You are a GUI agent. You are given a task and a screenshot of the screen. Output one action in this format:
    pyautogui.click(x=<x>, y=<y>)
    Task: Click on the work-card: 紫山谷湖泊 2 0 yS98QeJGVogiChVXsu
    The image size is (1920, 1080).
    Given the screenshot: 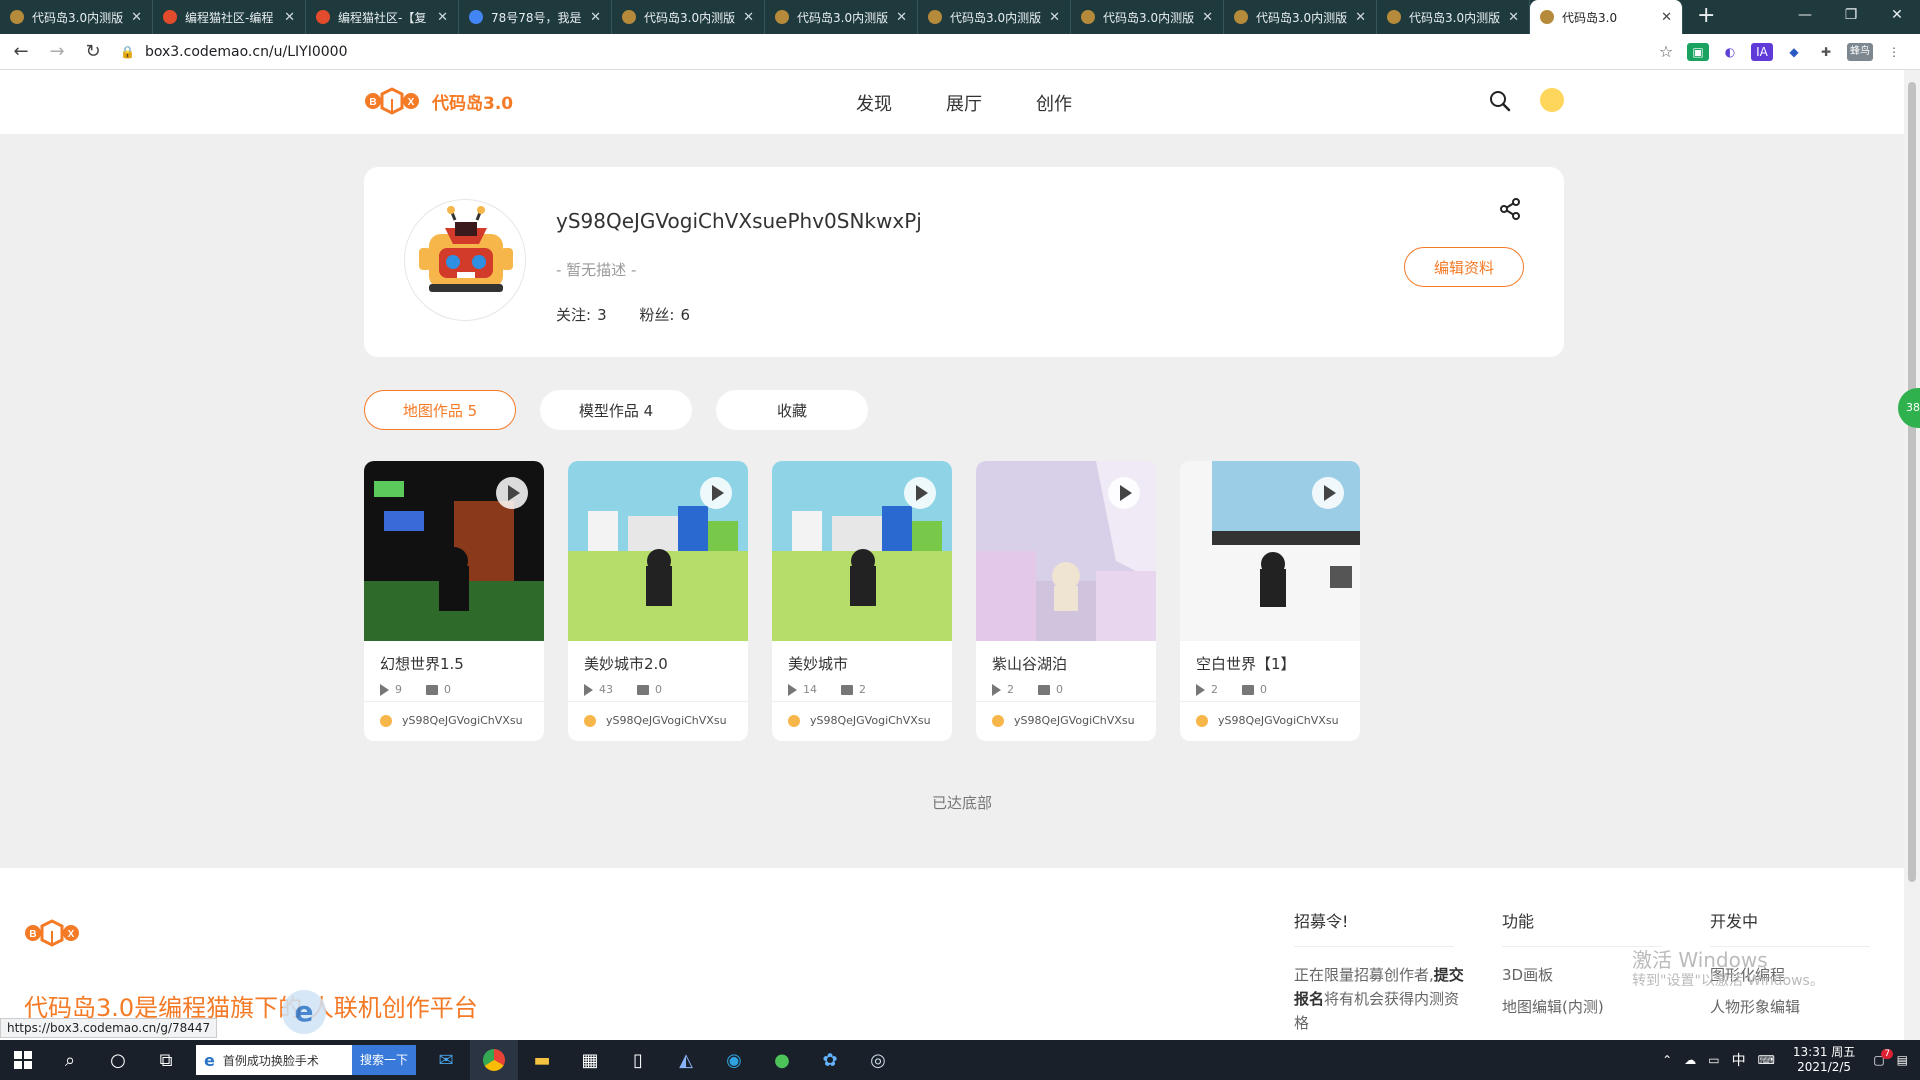 What is the action you would take?
    pyautogui.click(x=1066, y=601)
    